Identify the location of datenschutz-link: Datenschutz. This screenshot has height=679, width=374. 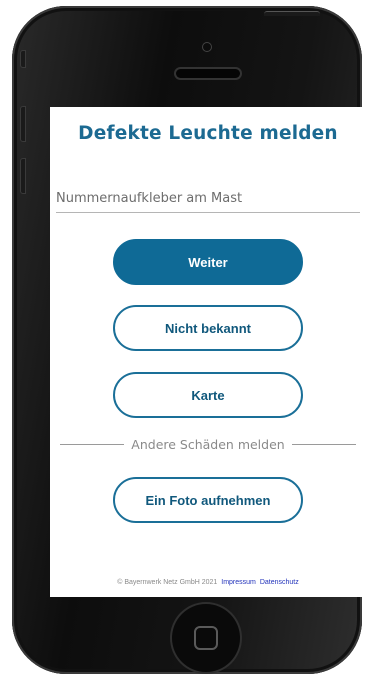
(279, 582).